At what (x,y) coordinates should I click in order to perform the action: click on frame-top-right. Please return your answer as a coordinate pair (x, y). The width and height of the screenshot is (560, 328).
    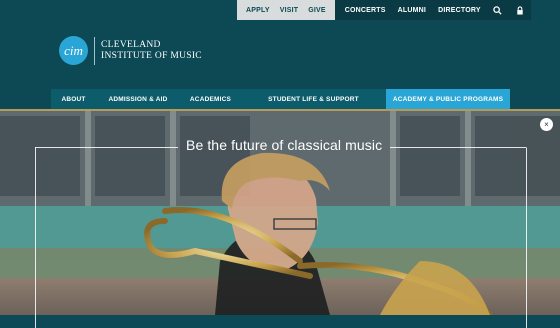
    Looking at the image, I should click on (458, 147).